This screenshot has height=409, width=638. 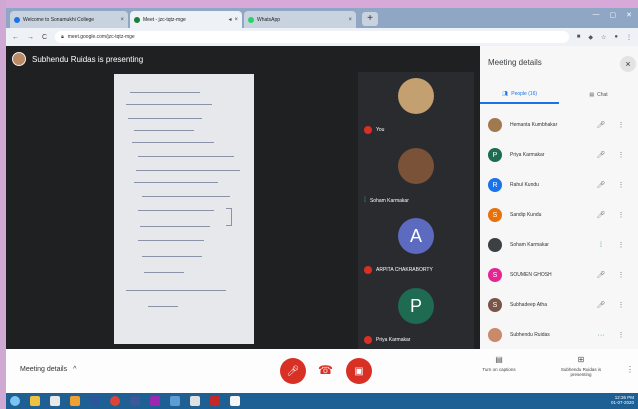 What do you see at coordinates (300, 19) in the screenshot?
I see `browser-tab-whatsapp: WhatsApp ×` at bounding box center [300, 19].